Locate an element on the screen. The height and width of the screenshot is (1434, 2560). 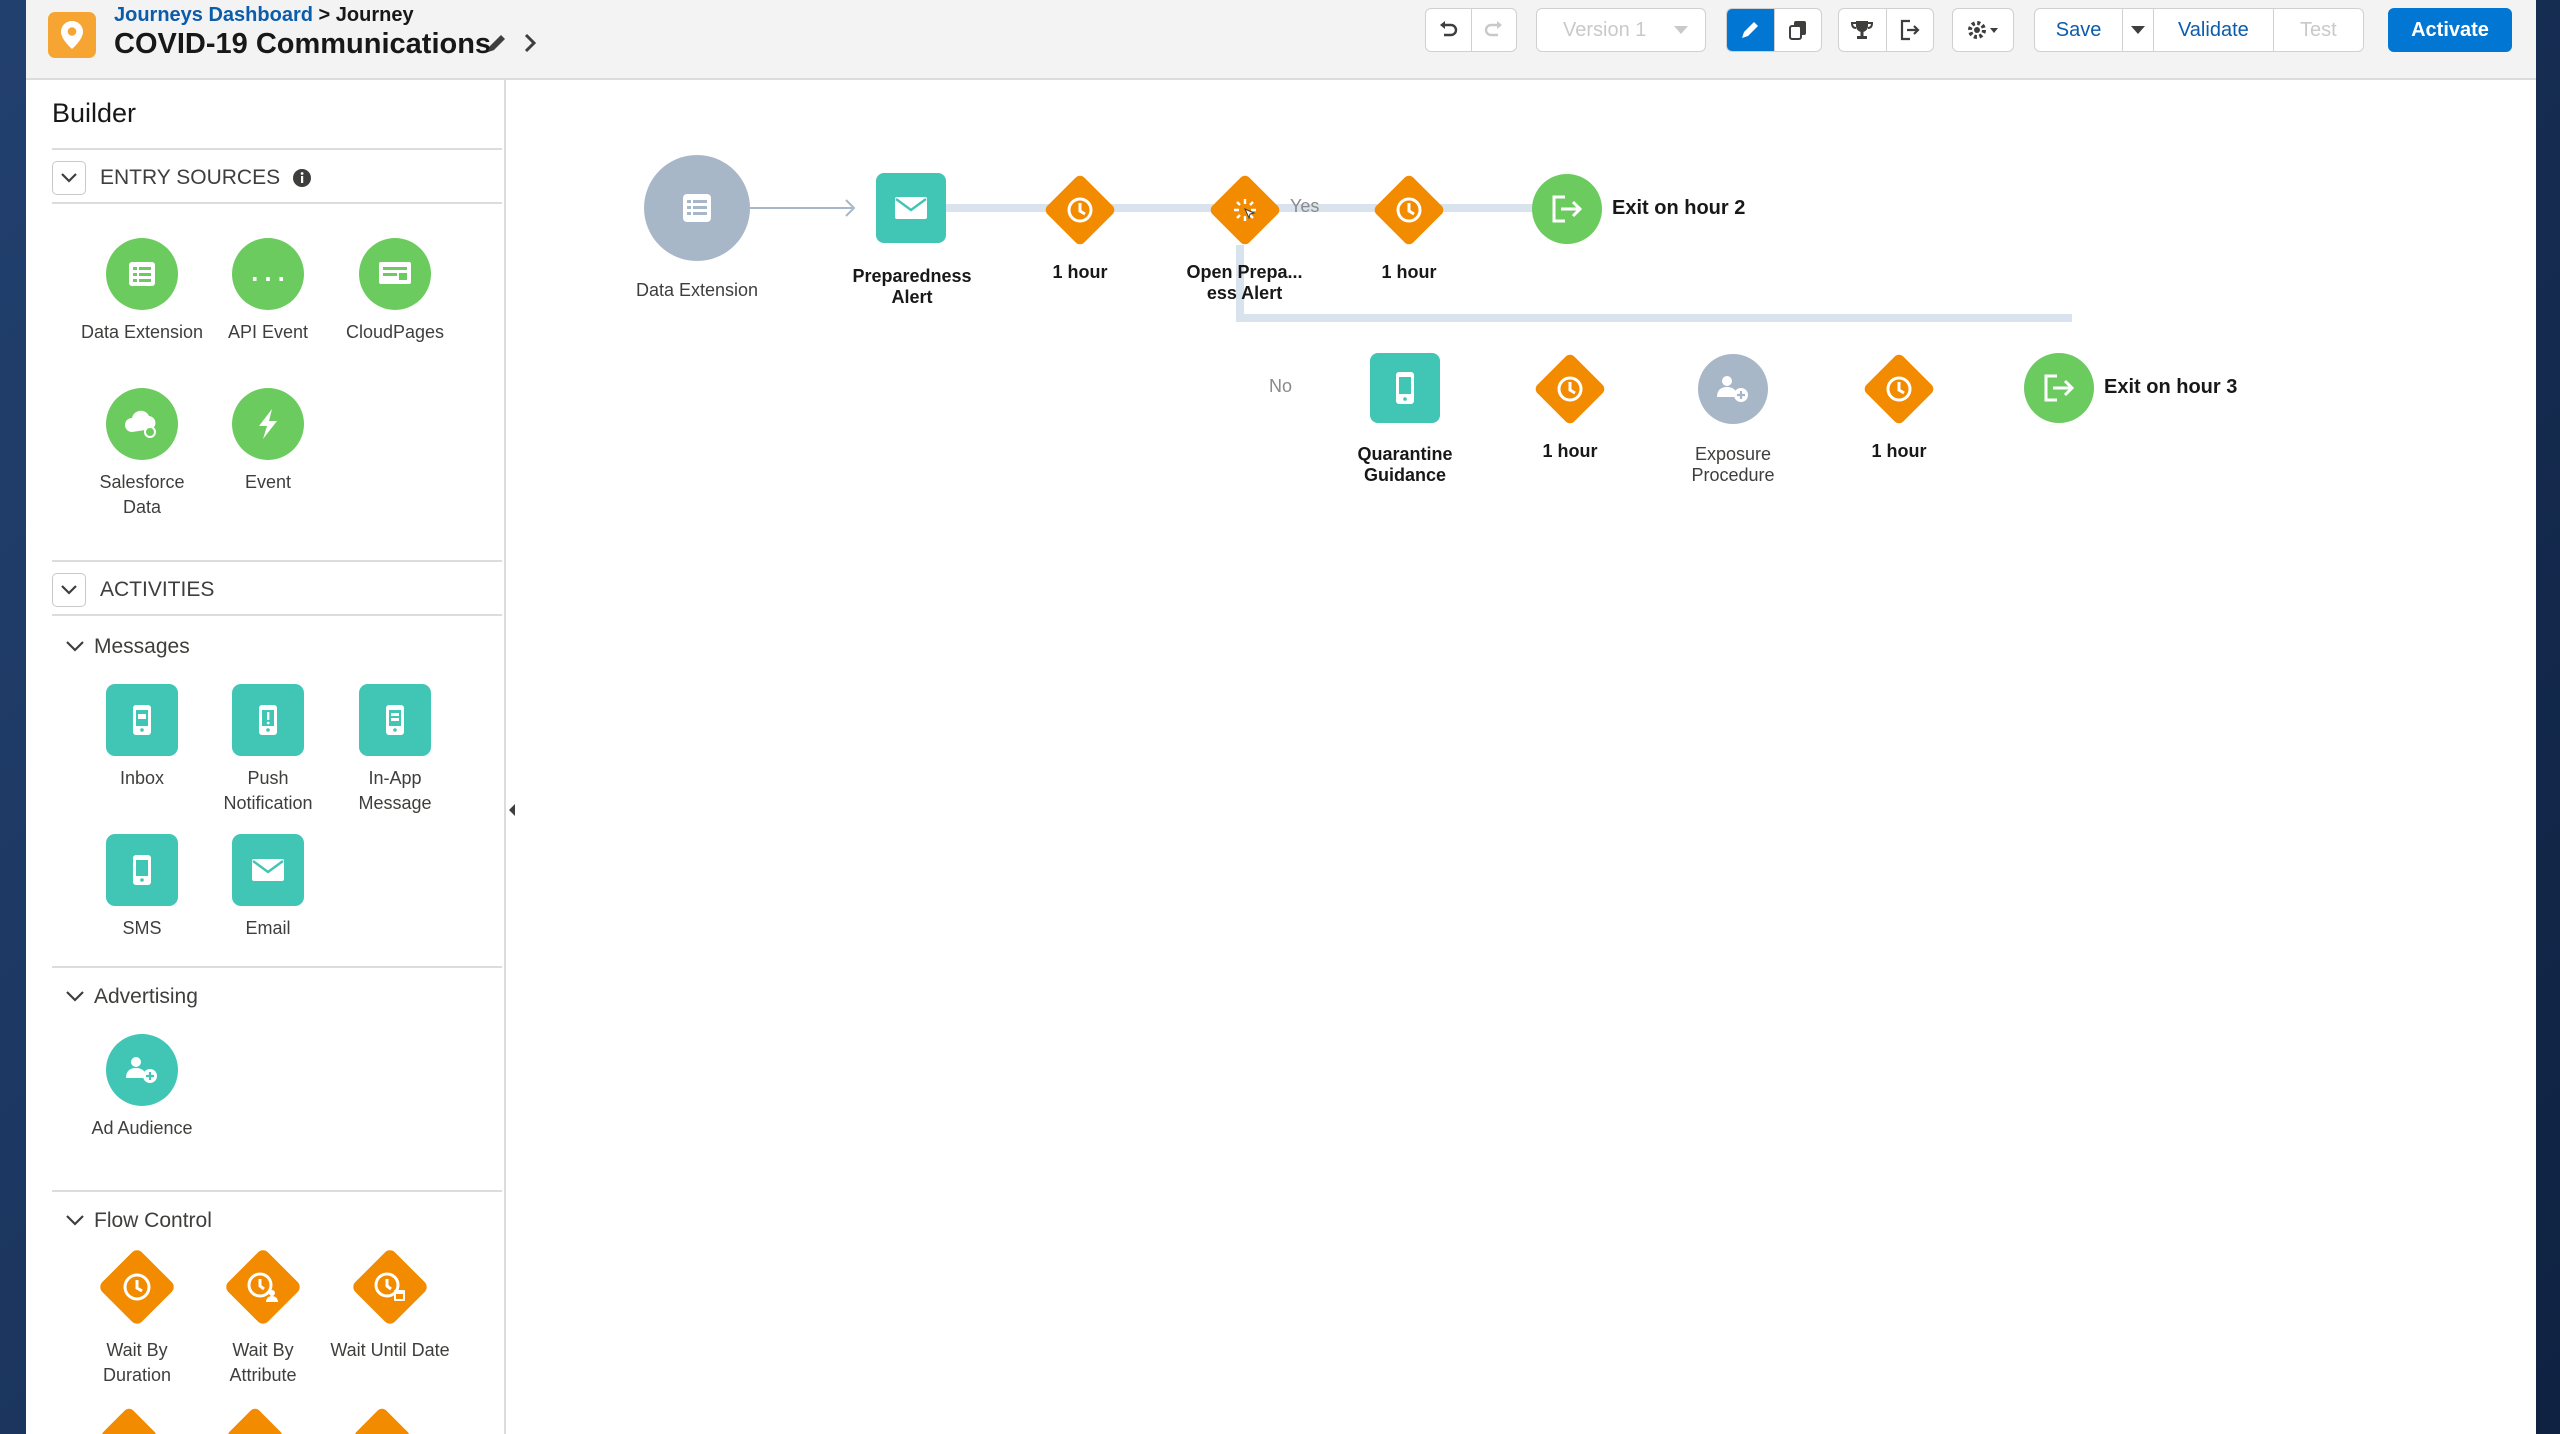
palette-item-label: Inbox is located at coordinates (142, 778).